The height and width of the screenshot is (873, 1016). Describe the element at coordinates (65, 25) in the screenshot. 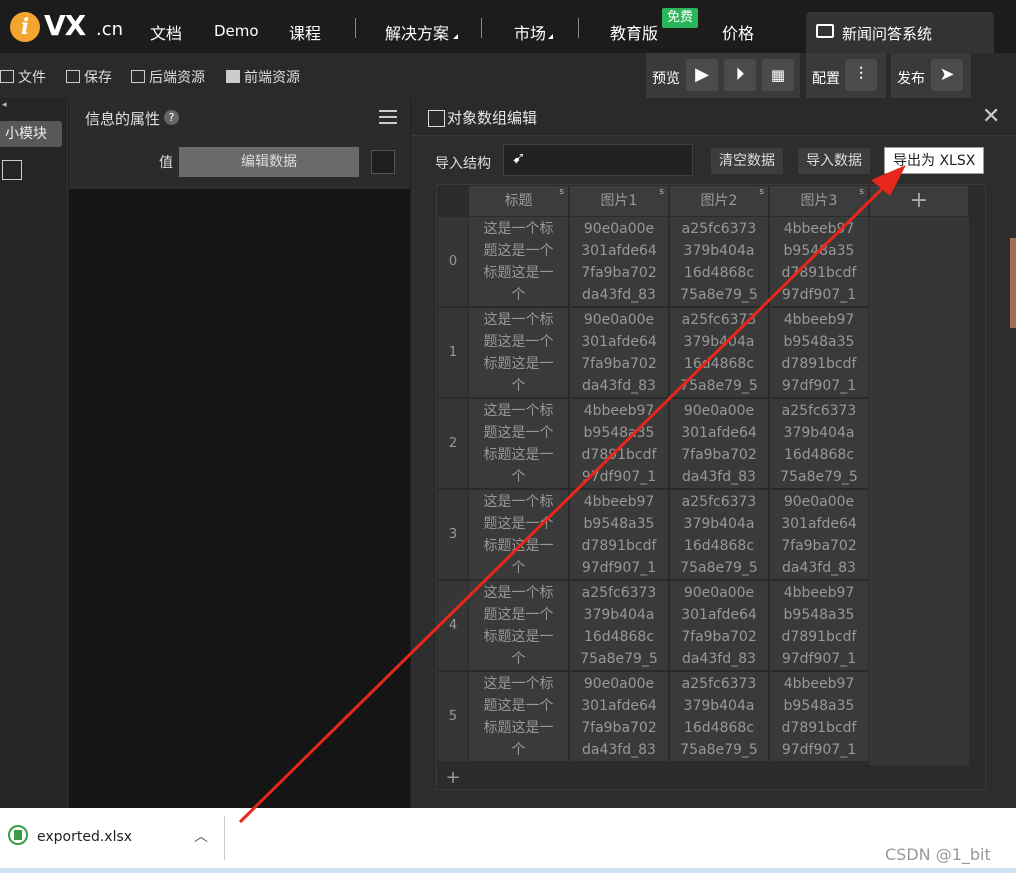

I see `logo-vx-text: VX` at that location.